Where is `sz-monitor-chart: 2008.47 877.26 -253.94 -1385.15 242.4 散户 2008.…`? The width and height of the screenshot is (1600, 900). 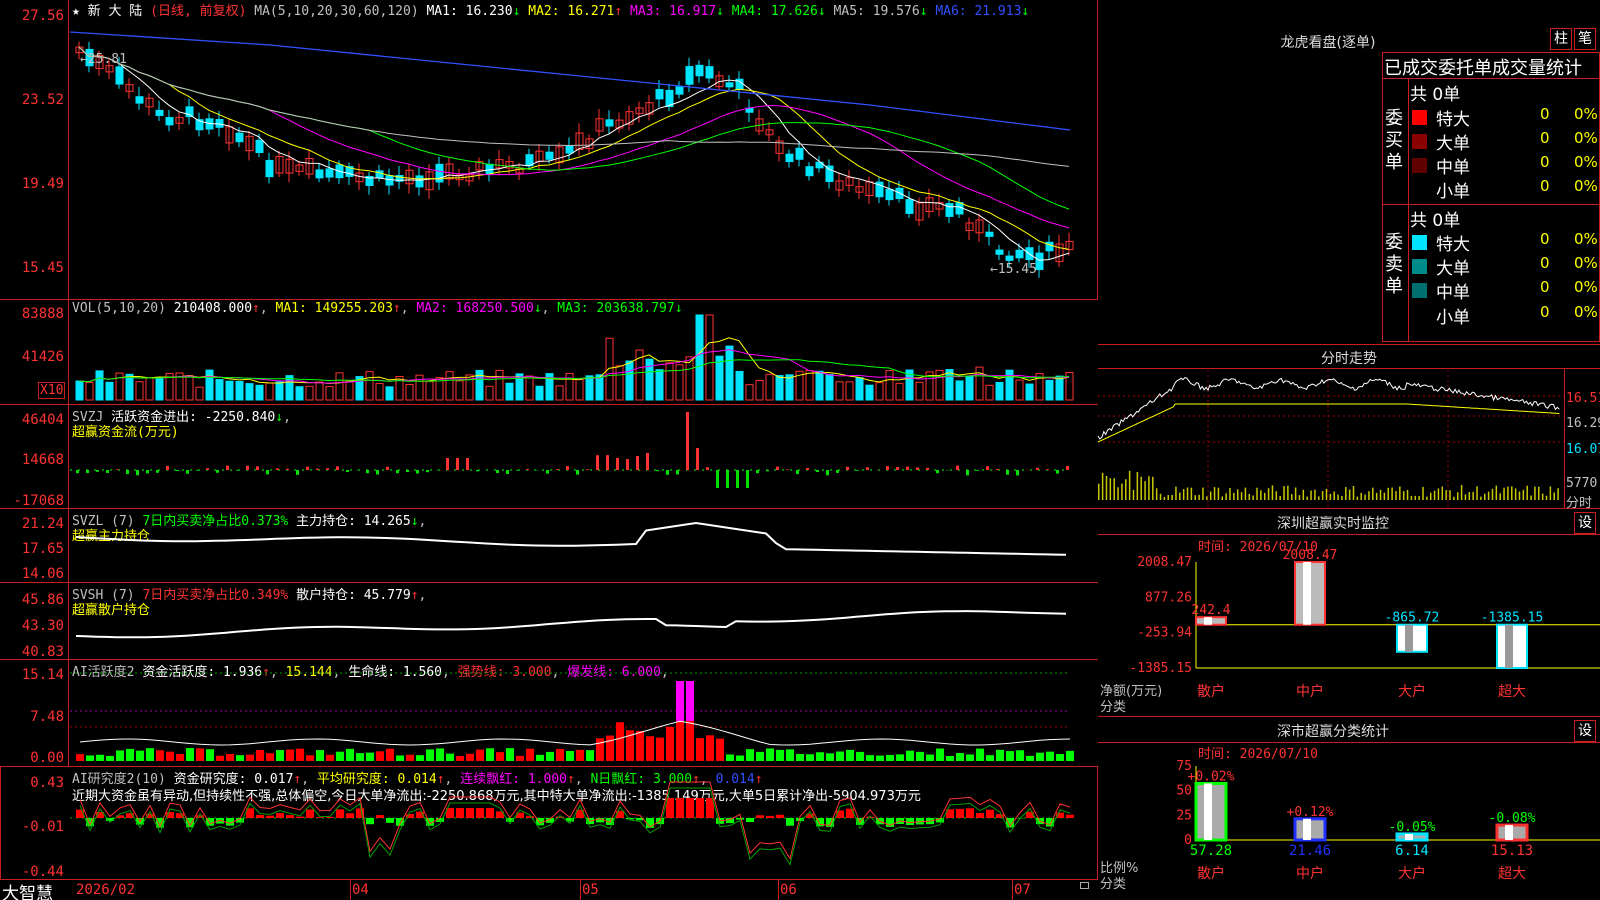
sz-monitor-chart: 2008.47 877.26 -253.94 -1385.15 242.4 散户 2008.… is located at coordinates (1349, 625).